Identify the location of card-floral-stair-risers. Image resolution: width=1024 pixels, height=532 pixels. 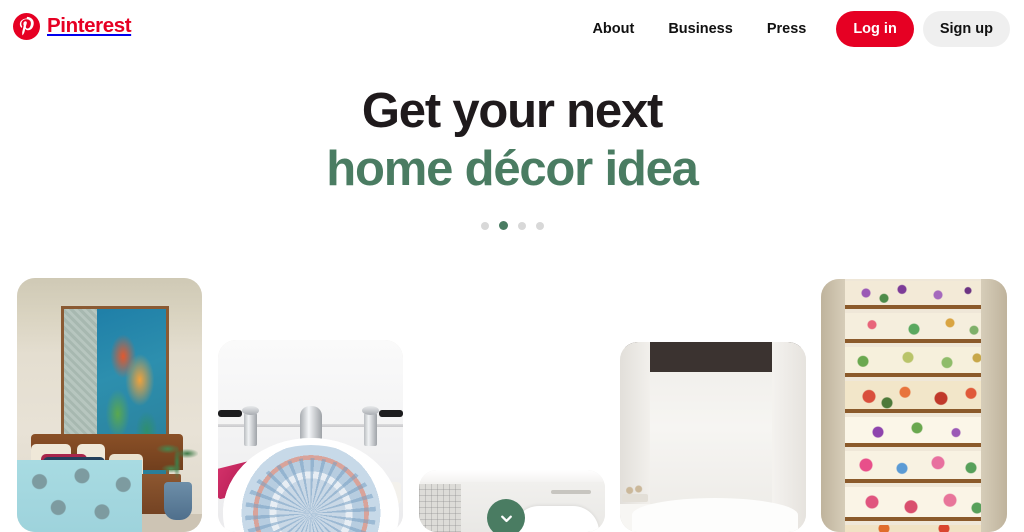
(914, 405).